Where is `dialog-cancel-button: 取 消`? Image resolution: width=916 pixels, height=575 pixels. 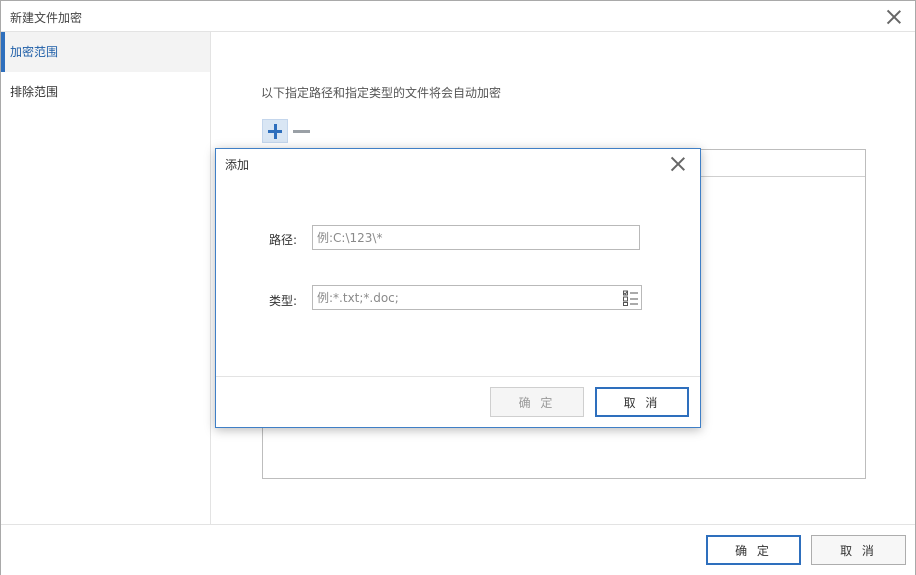
dialog-cancel-button: 取 消 is located at coordinates (642, 402).